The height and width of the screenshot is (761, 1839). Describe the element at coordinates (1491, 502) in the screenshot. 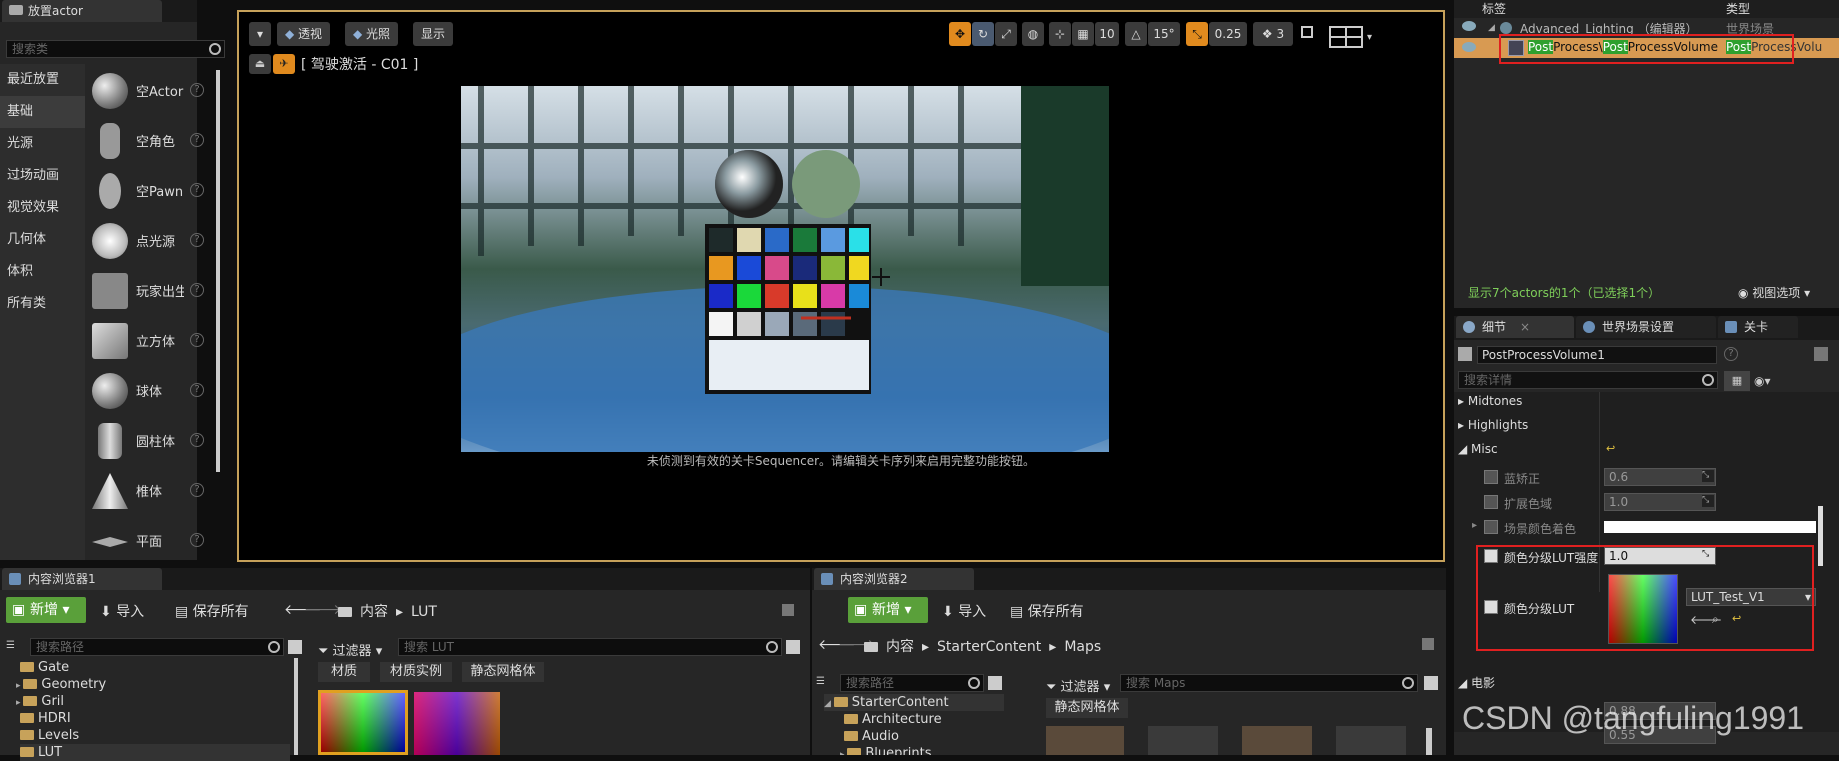

I see `expand-gamut-checkbox` at that location.